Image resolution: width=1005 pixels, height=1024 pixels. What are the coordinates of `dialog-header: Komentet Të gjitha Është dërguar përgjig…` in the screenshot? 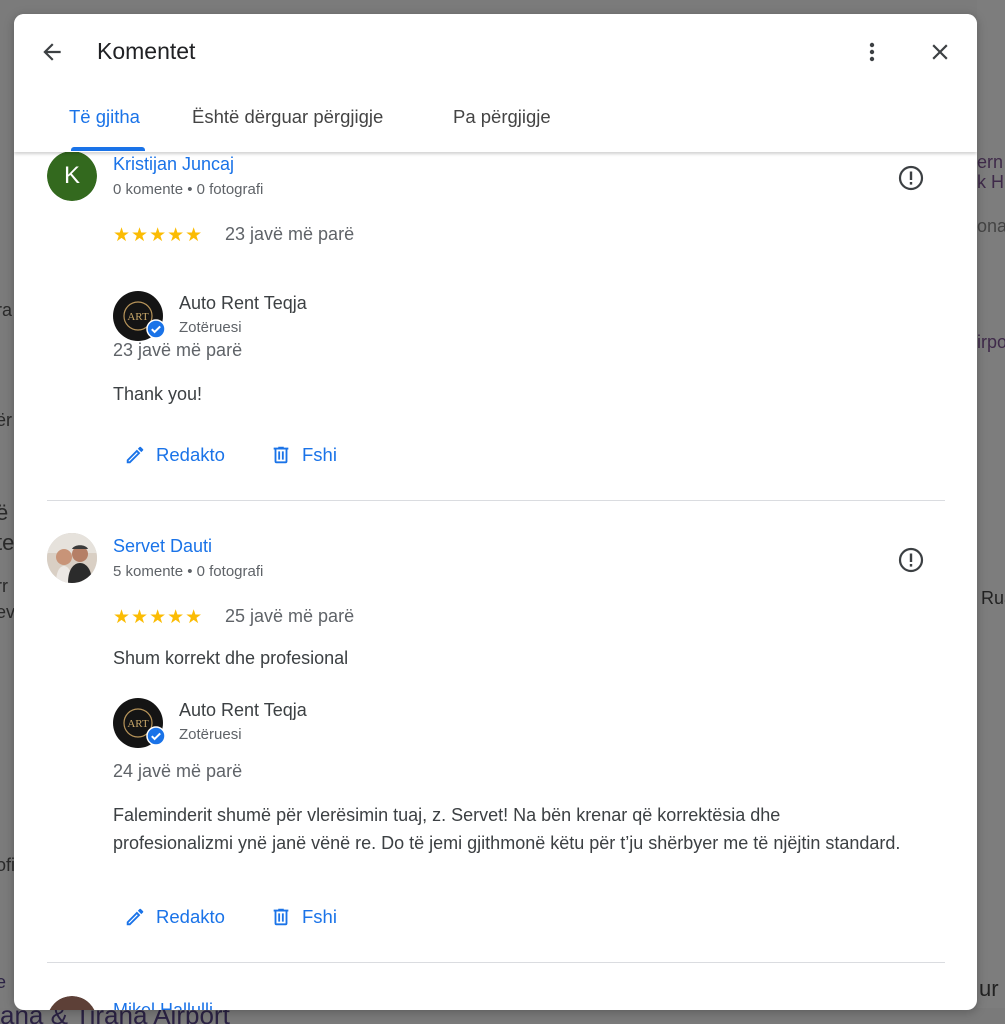 It's located at (495, 83).